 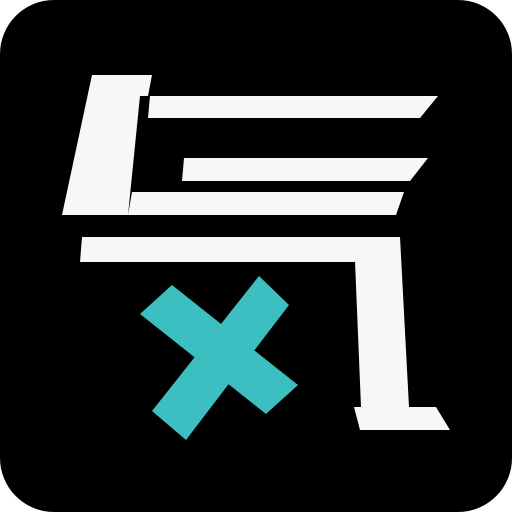 I want to click on glyph-stroke-hook-vertical, so click(x=381, y=322).